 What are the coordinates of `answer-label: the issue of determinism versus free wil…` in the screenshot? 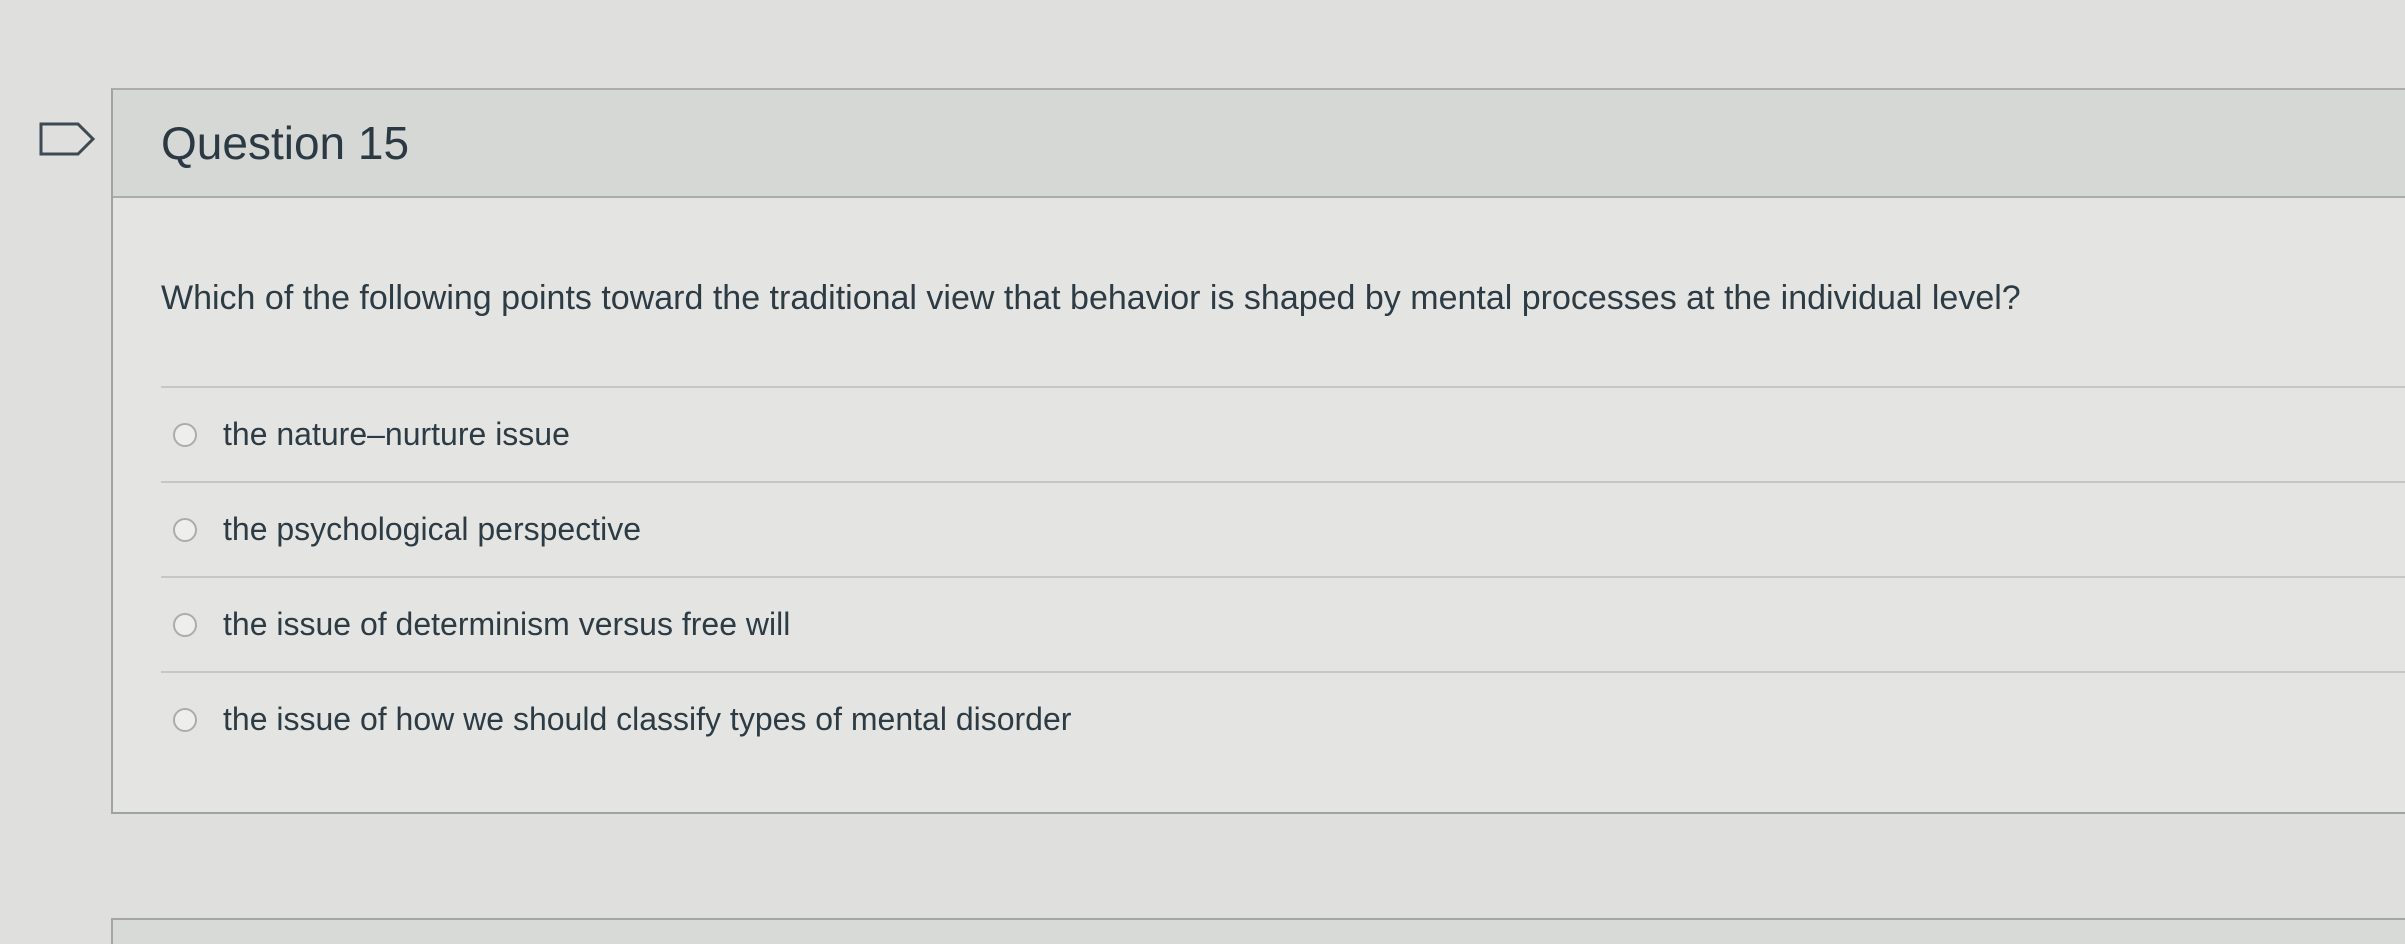 It's located at (506, 624).